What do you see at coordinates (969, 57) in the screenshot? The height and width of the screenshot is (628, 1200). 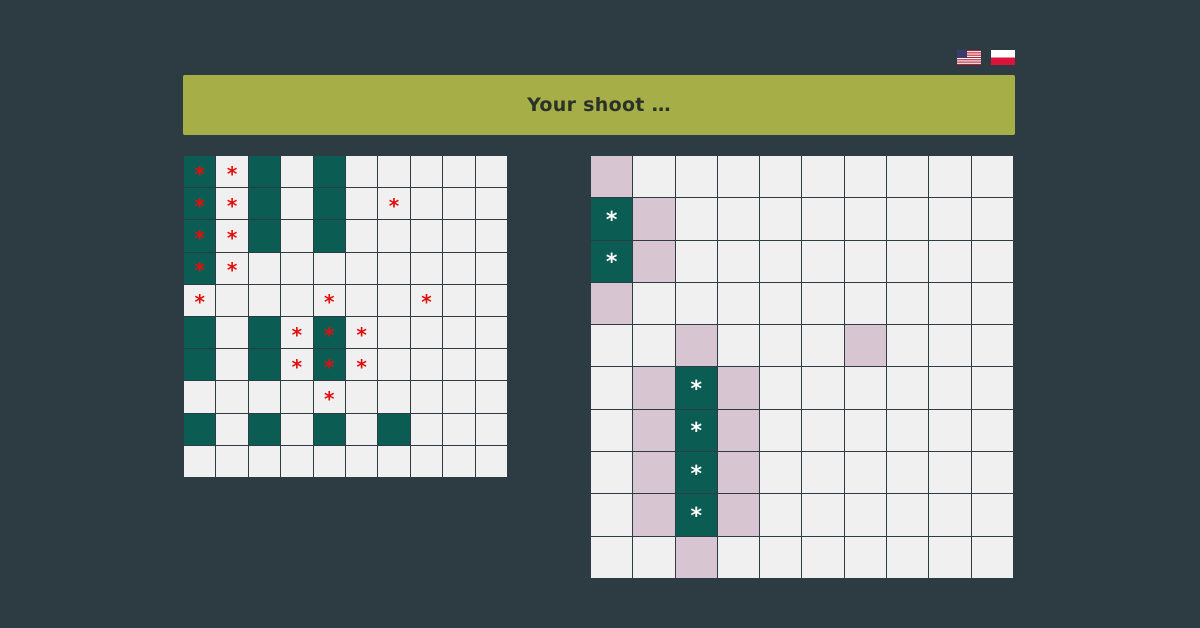 I see `us-flag-icon` at bounding box center [969, 57].